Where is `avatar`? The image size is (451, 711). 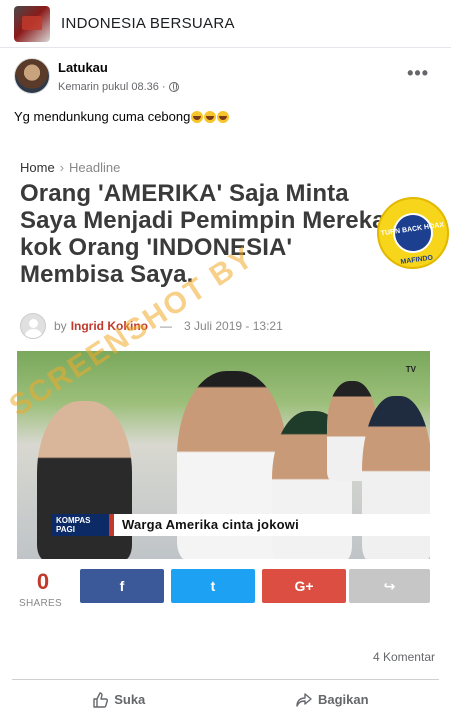
avatar is located at coordinates (32, 76).